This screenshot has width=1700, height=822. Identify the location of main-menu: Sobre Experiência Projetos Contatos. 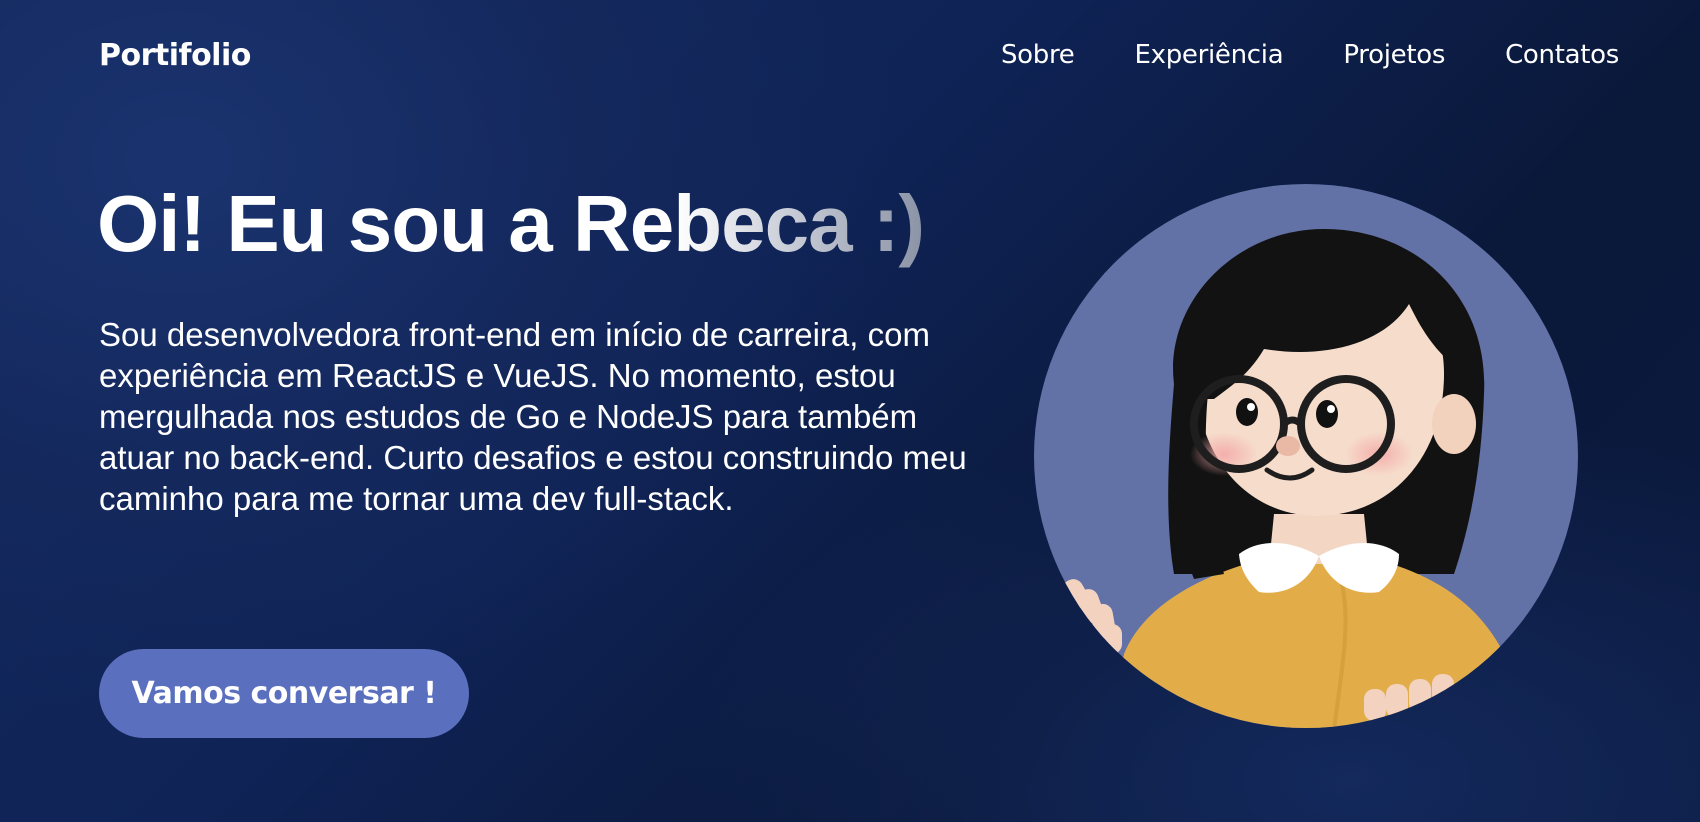
(1310, 55).